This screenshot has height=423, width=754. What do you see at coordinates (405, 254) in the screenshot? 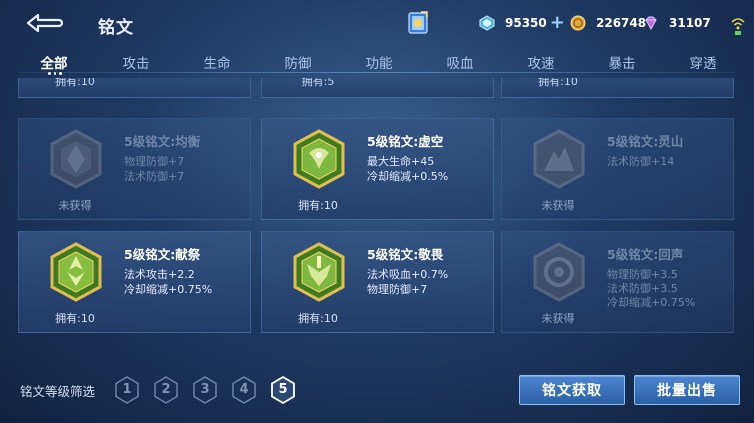
I see `rune-name: 5级铭文:敬畏` at bounding box center [405, 254].